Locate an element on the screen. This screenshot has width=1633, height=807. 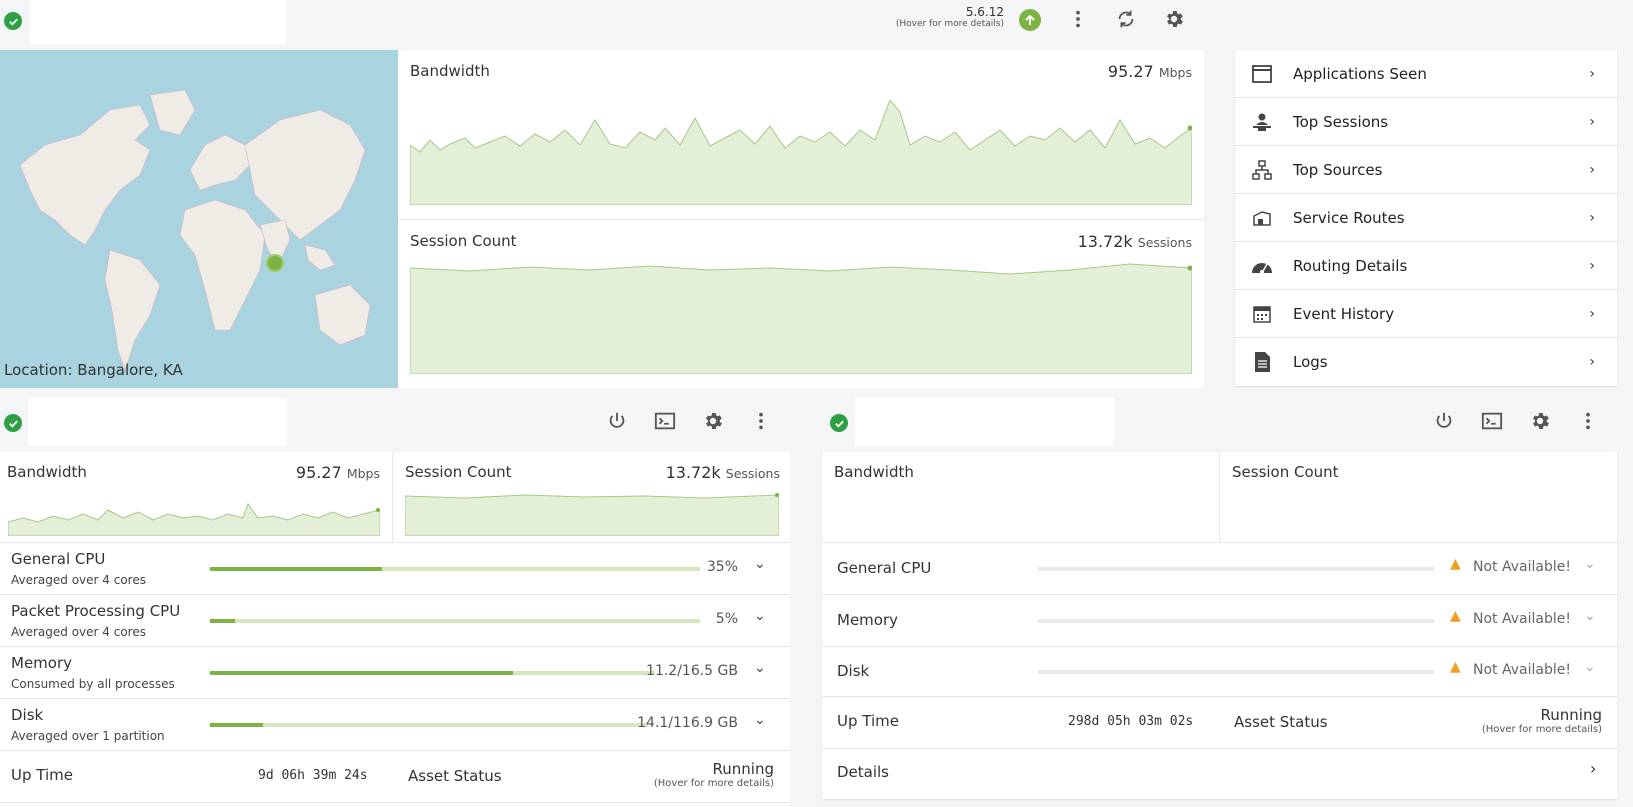
node-right-bandwidth-label: Bandwidth is located at coordinates (874, 472).